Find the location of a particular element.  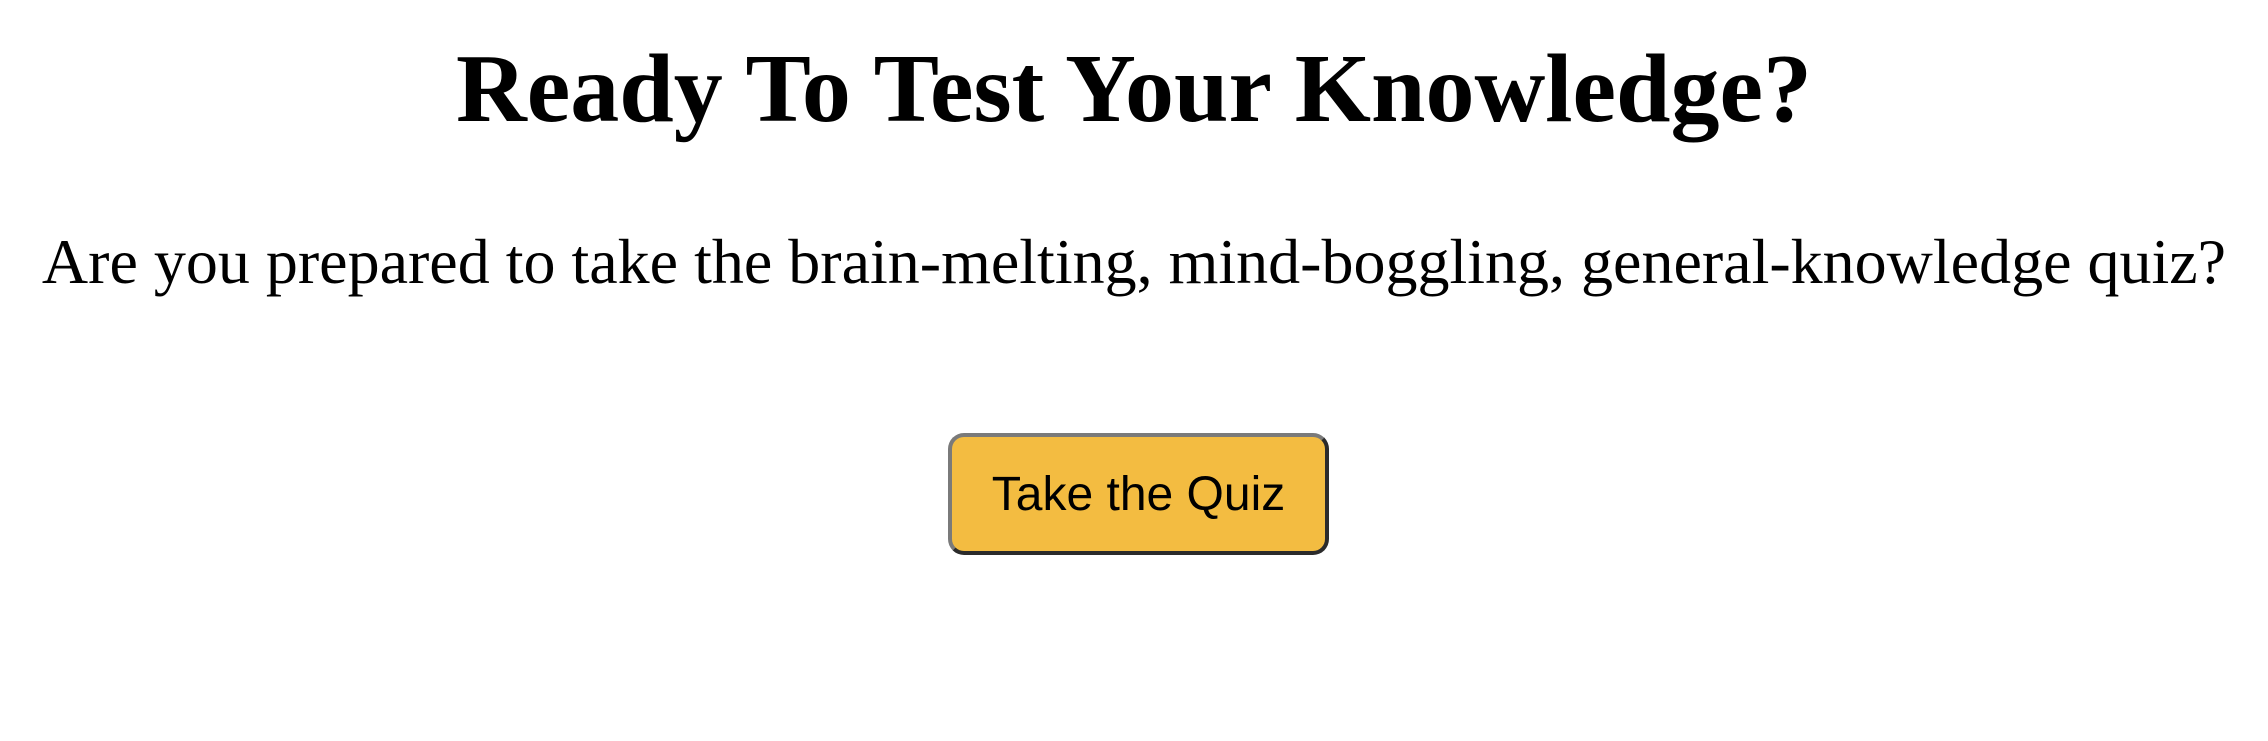

take-quiz-button: Take the Quiz is located at coordinates (1138, 494).